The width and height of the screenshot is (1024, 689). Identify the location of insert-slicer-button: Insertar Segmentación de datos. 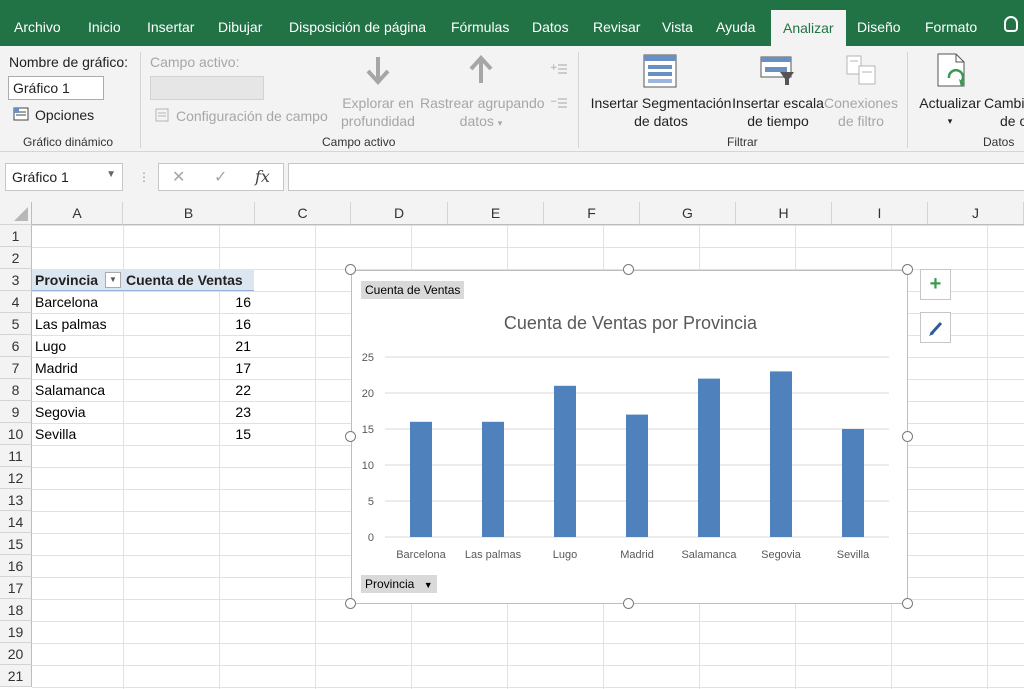
(661, 112).